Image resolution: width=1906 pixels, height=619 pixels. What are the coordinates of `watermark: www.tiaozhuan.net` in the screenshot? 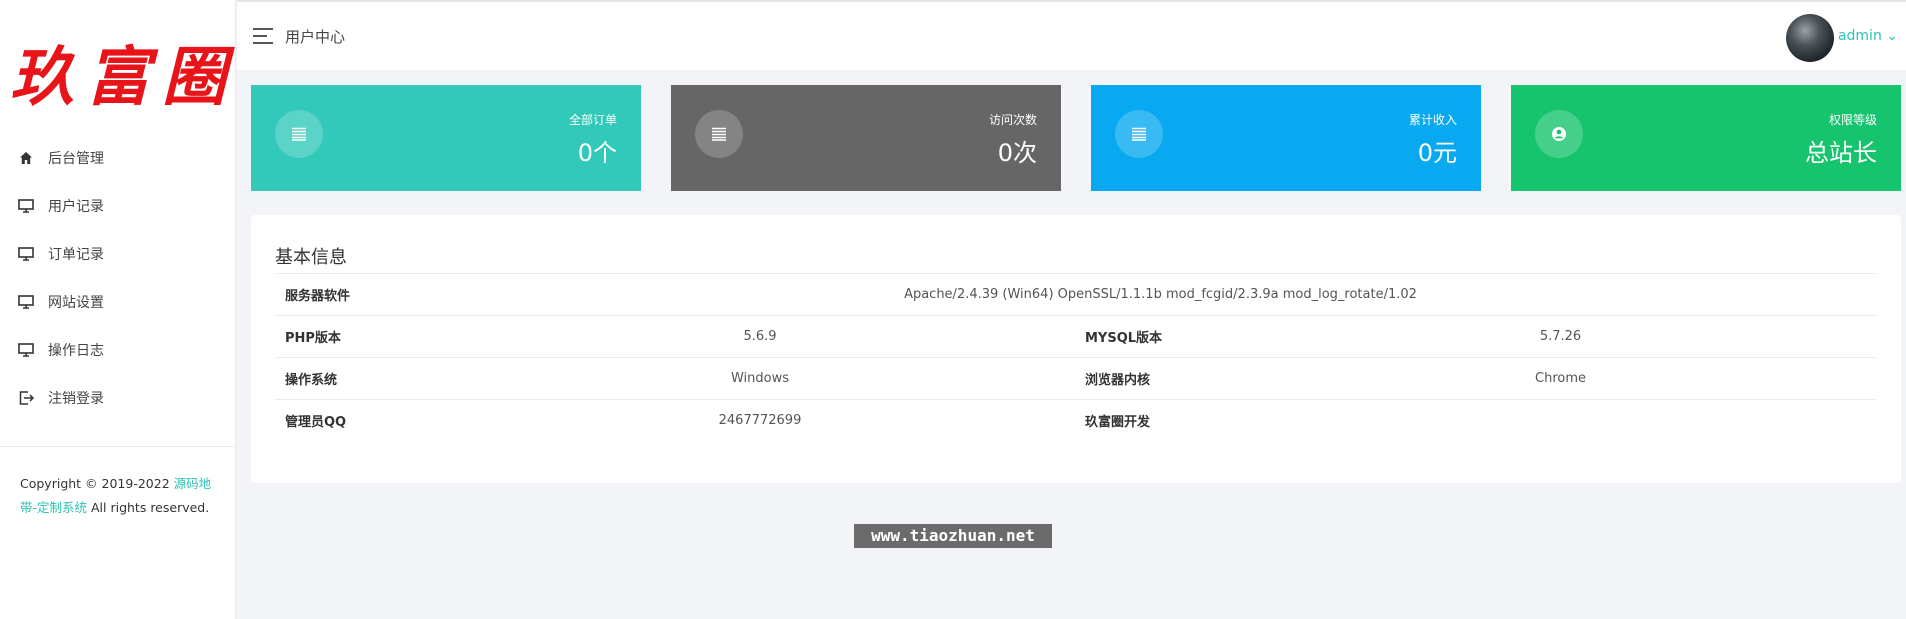 It's located at (953, 536).